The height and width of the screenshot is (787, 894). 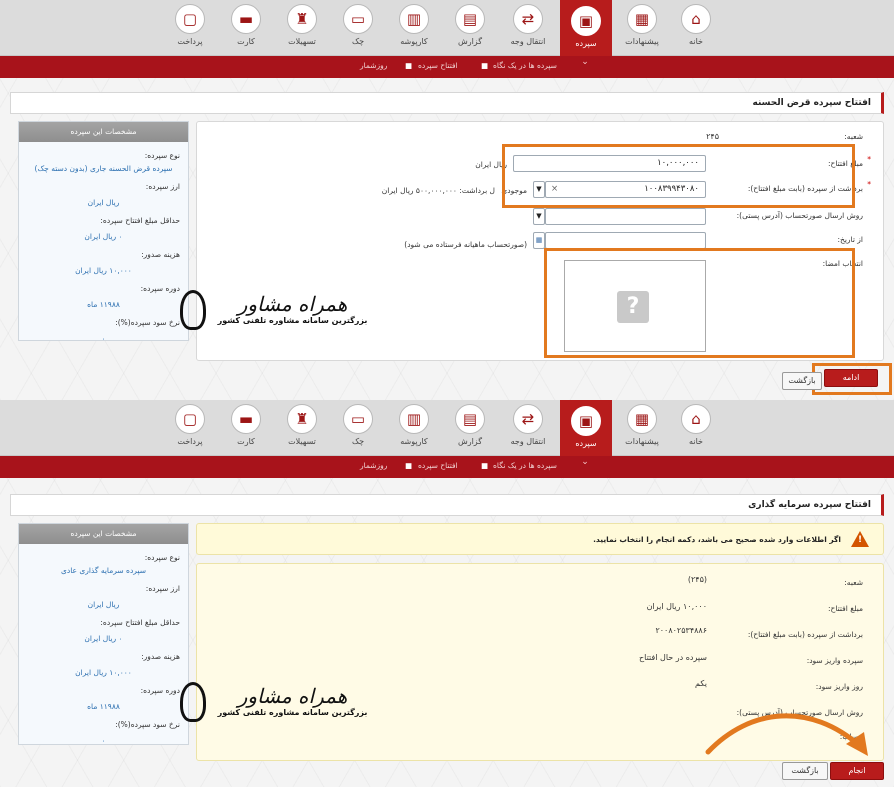 What do you see at coordinates (642, 441) in the screenshot?
I see `nav-label: پیشنهادات` at bounding box center [642, 441].